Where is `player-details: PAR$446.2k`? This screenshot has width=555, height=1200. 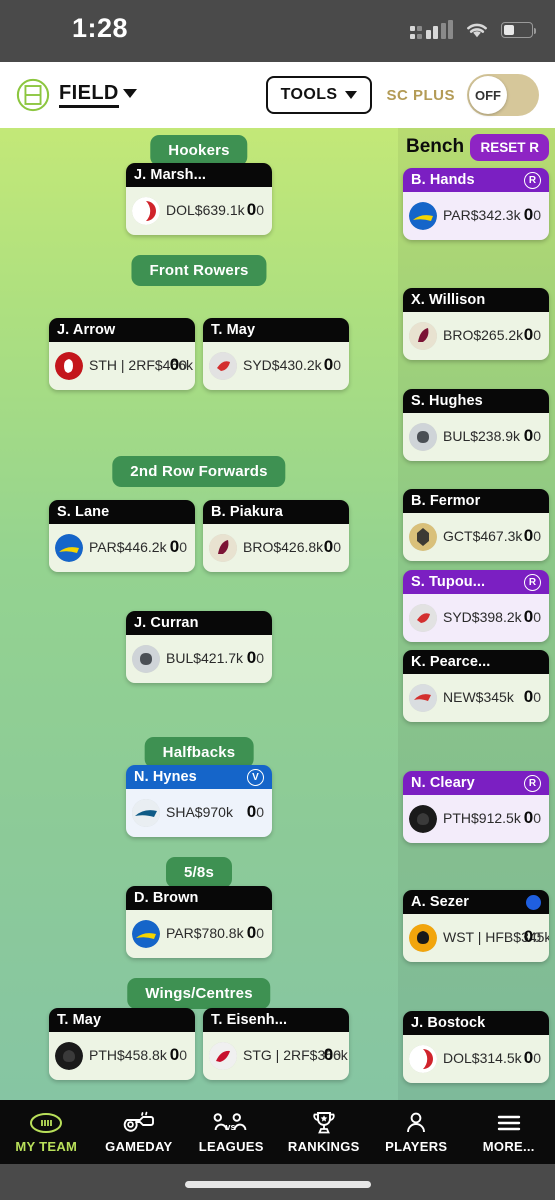 player-details: PAR$446.2k is located at coordinates (128, 547).